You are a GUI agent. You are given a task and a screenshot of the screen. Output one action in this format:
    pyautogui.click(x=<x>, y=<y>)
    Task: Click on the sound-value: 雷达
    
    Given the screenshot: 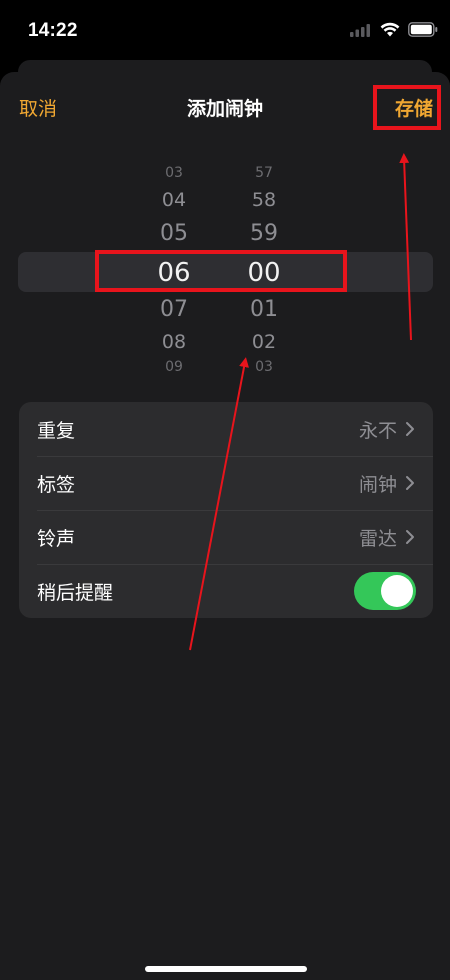 What is the action you would take?
    pyautogui.click(x=377, y=538)
    